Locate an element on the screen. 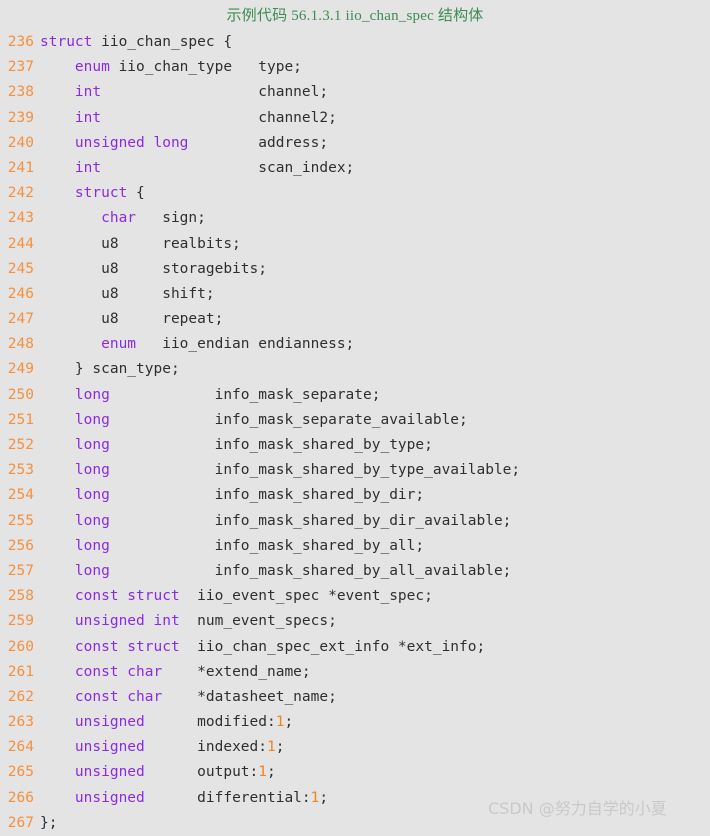 Image resolution: width=710 pixels, height=836 pixels. code-line: 236 struct iio_chan_spec { is located at coordinates (355, 42).